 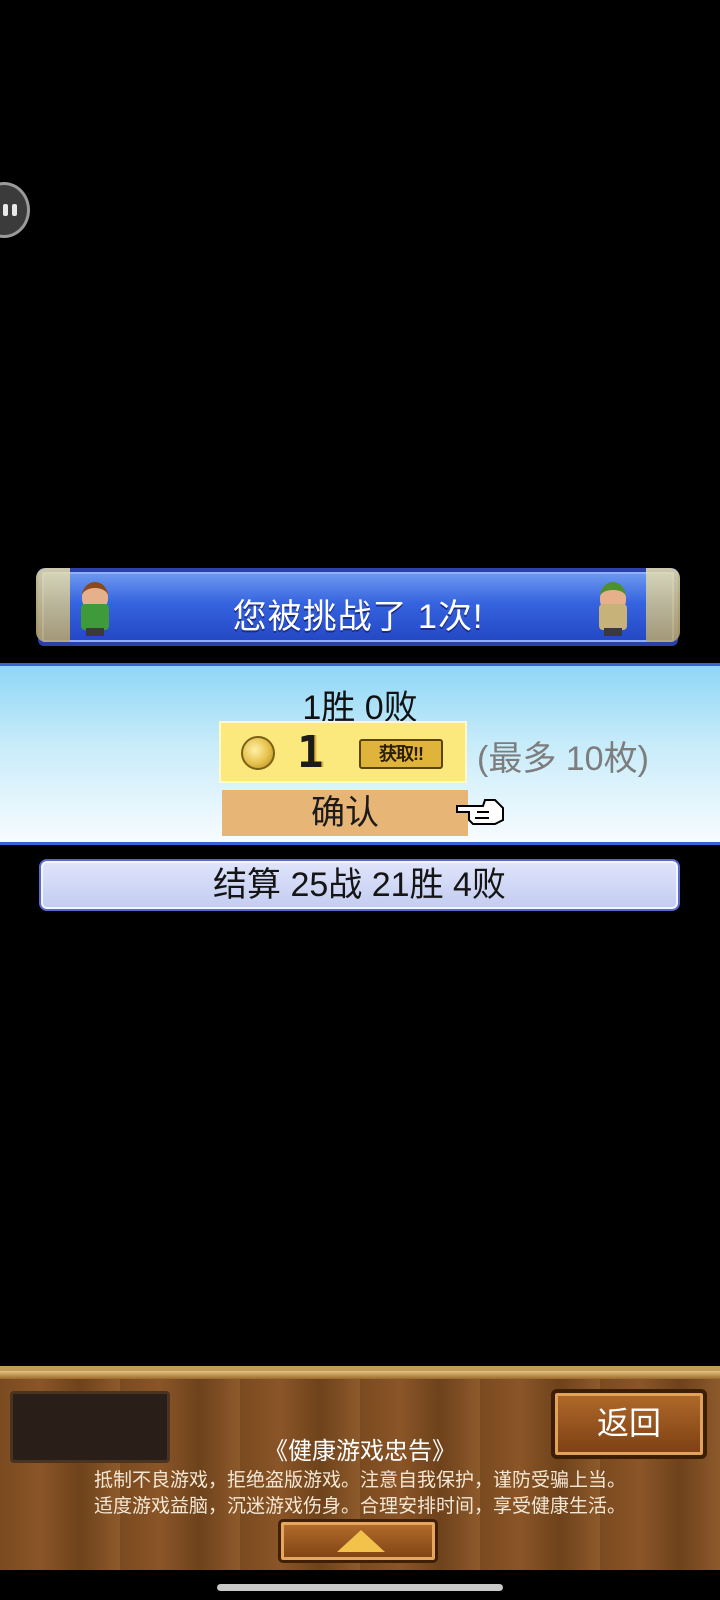 I want to click on floating-assistant-icon, so click(x=15, y=210).